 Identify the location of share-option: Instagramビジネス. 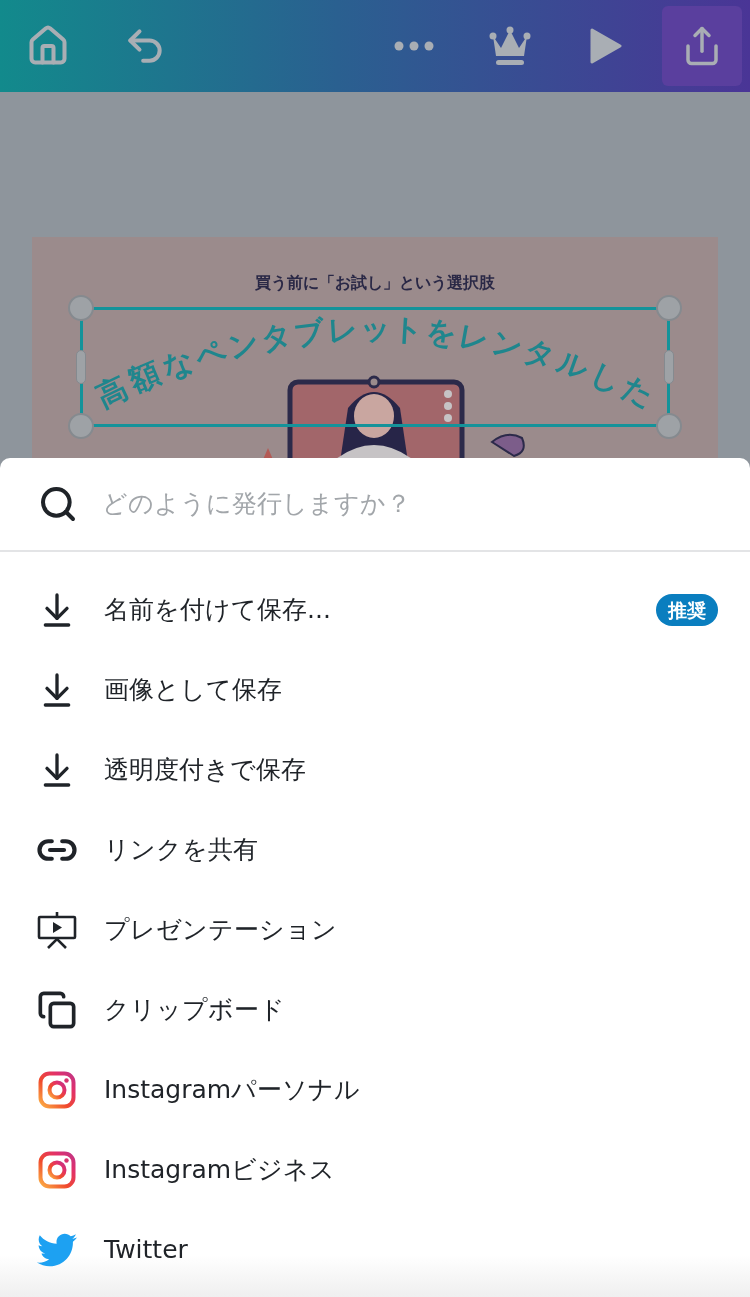
(375, 1170).